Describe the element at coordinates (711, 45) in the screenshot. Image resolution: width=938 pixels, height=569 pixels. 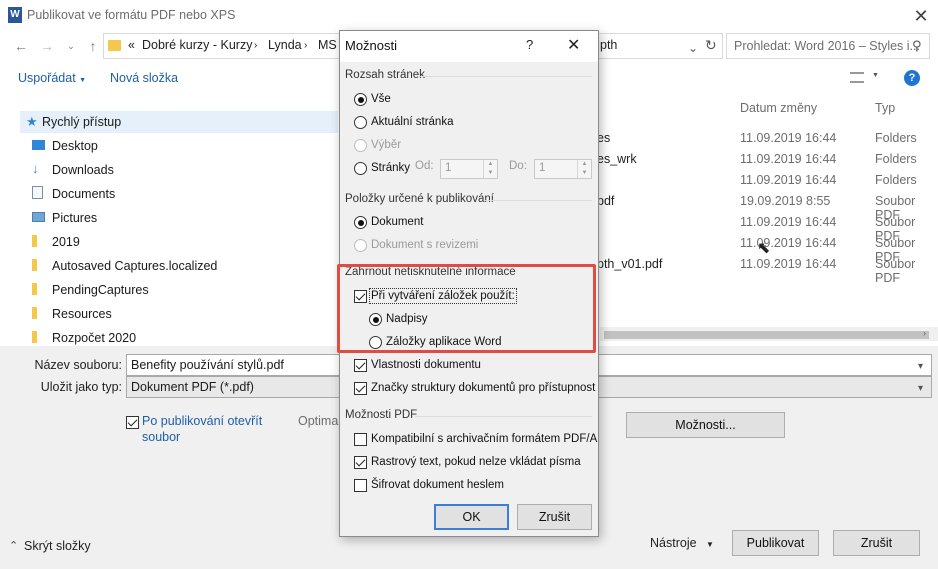
I see `refresh-icon: ↻` at that location.